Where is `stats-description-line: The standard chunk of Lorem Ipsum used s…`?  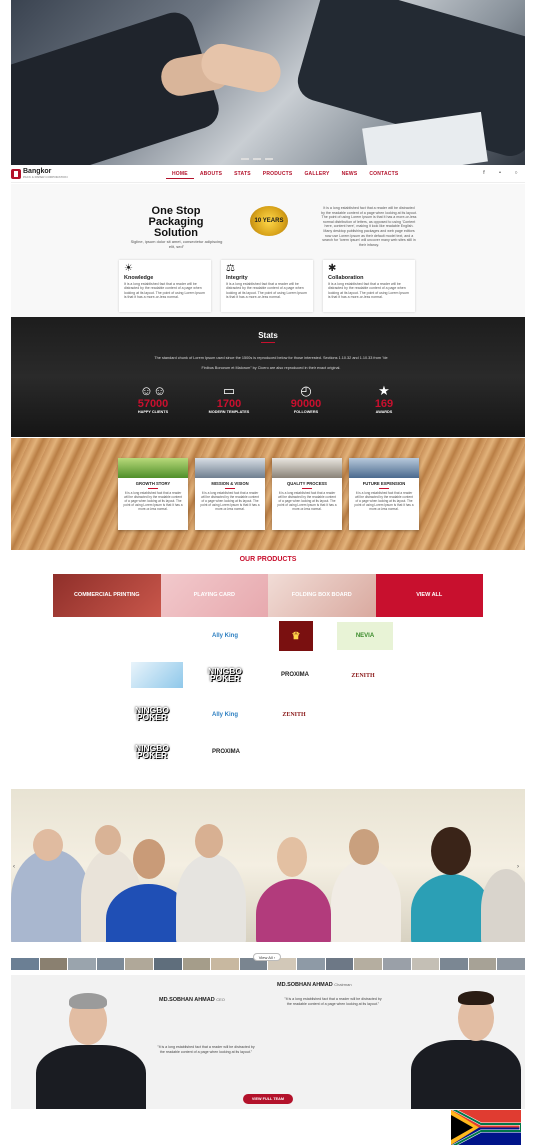 stats-description-line: The standard chunk of Lorem Ipsum used s… is located at coordinates (271, 358).